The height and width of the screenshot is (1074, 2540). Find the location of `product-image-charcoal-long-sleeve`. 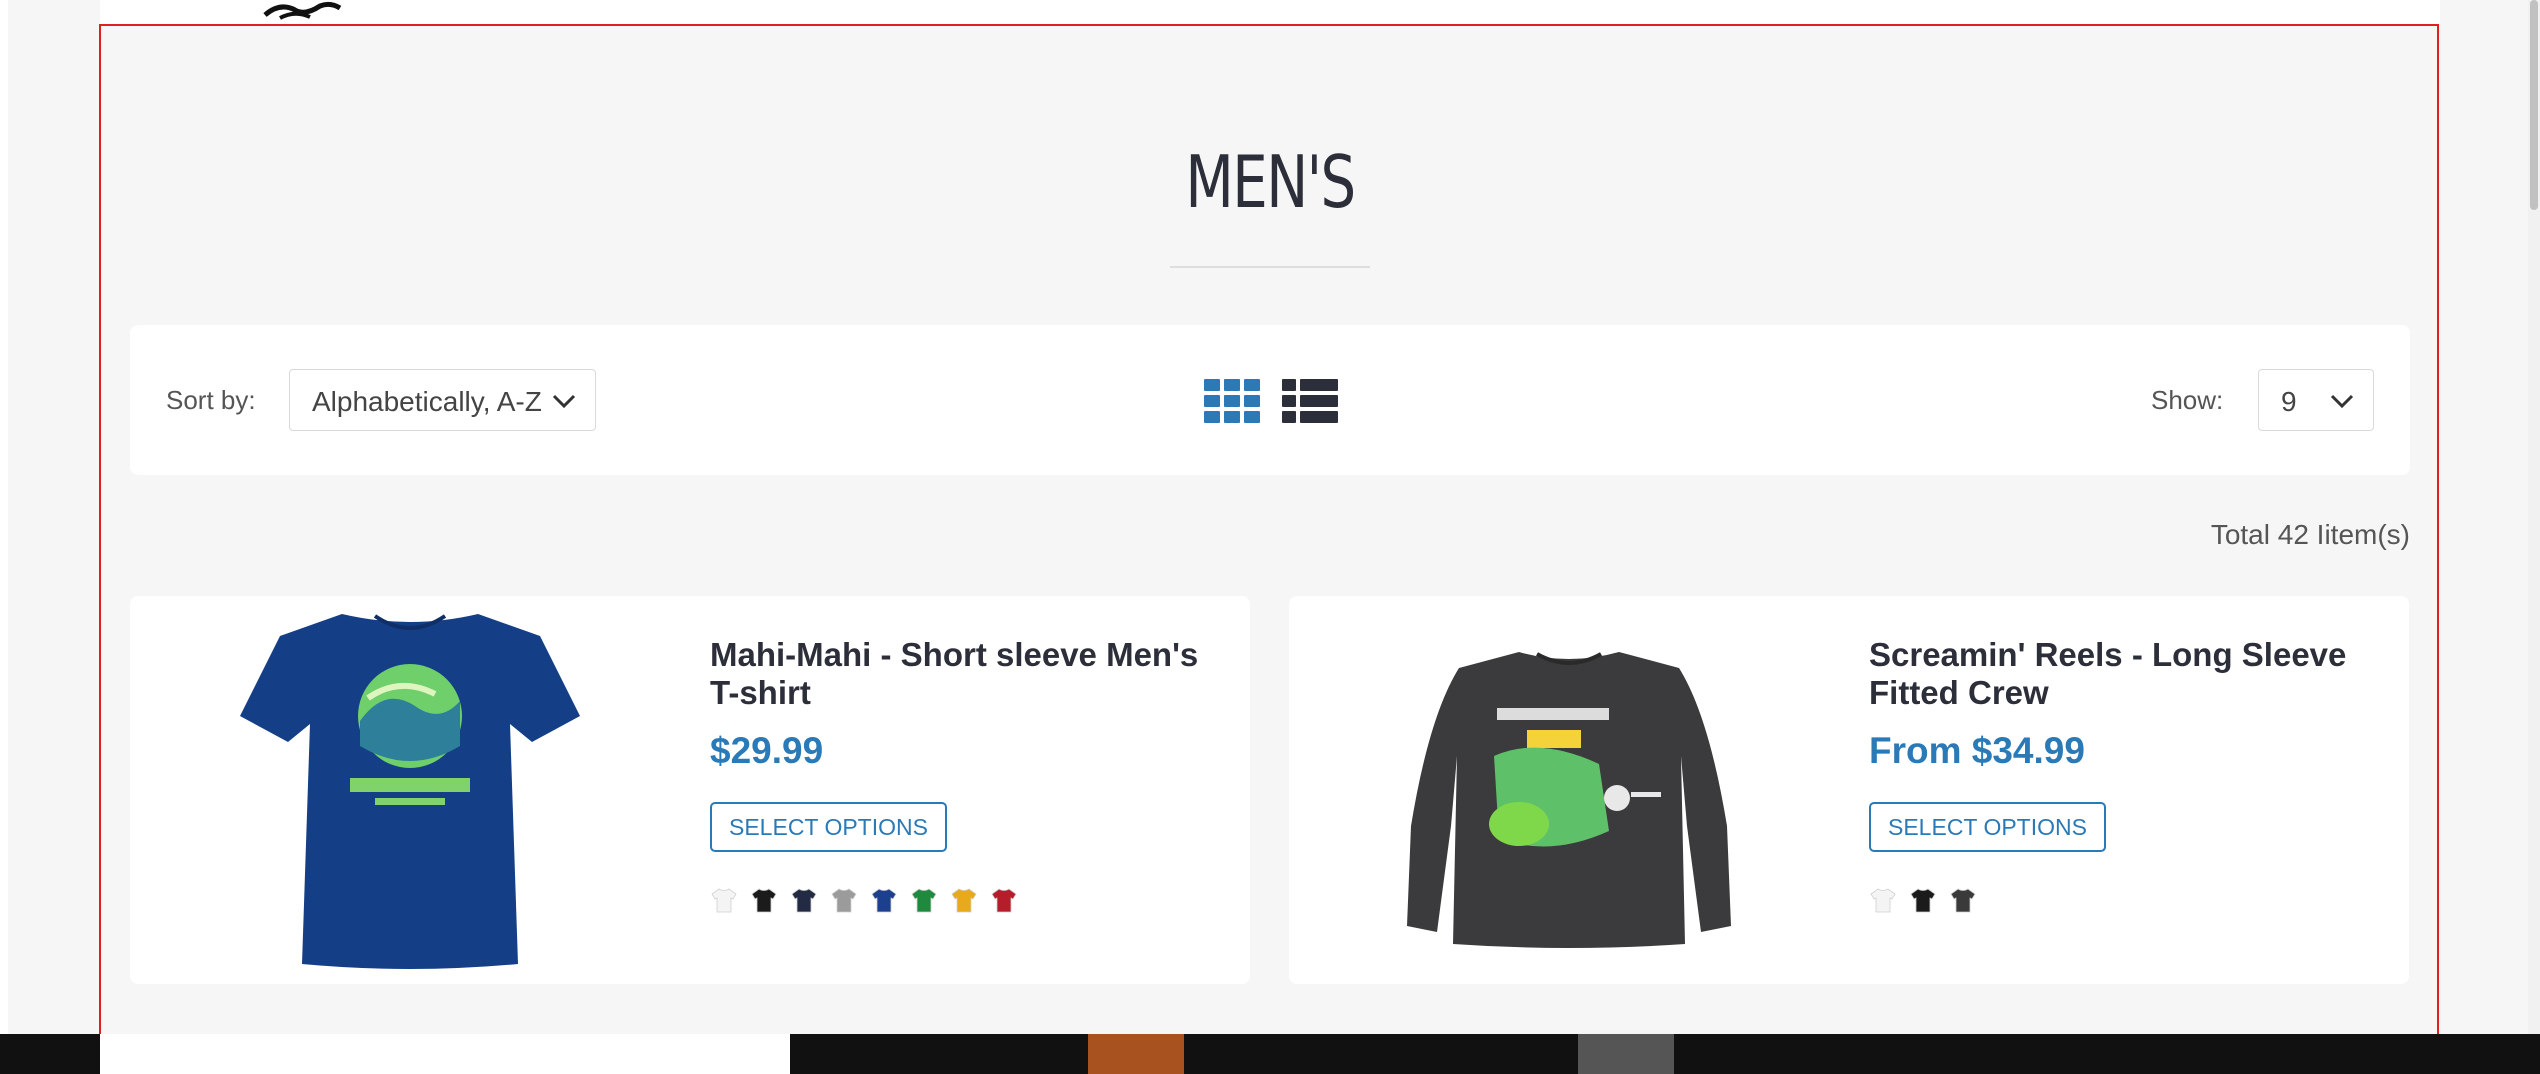

product-image-charcoal-long-sleeve is located at coordinates (1569, 790).